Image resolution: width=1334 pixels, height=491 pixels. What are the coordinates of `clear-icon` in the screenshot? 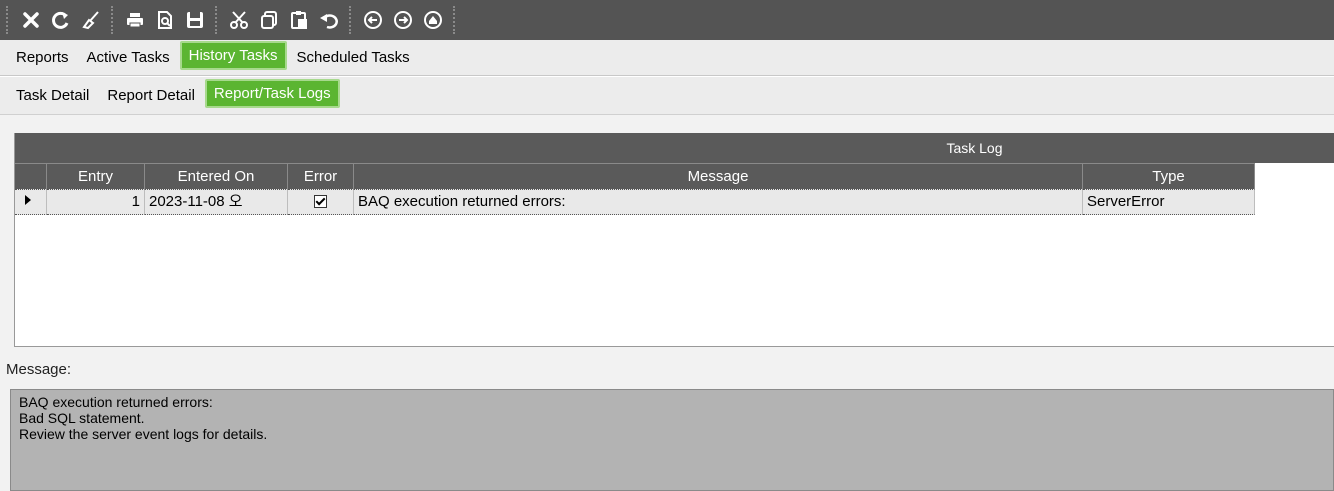 It's located at (31, 20).